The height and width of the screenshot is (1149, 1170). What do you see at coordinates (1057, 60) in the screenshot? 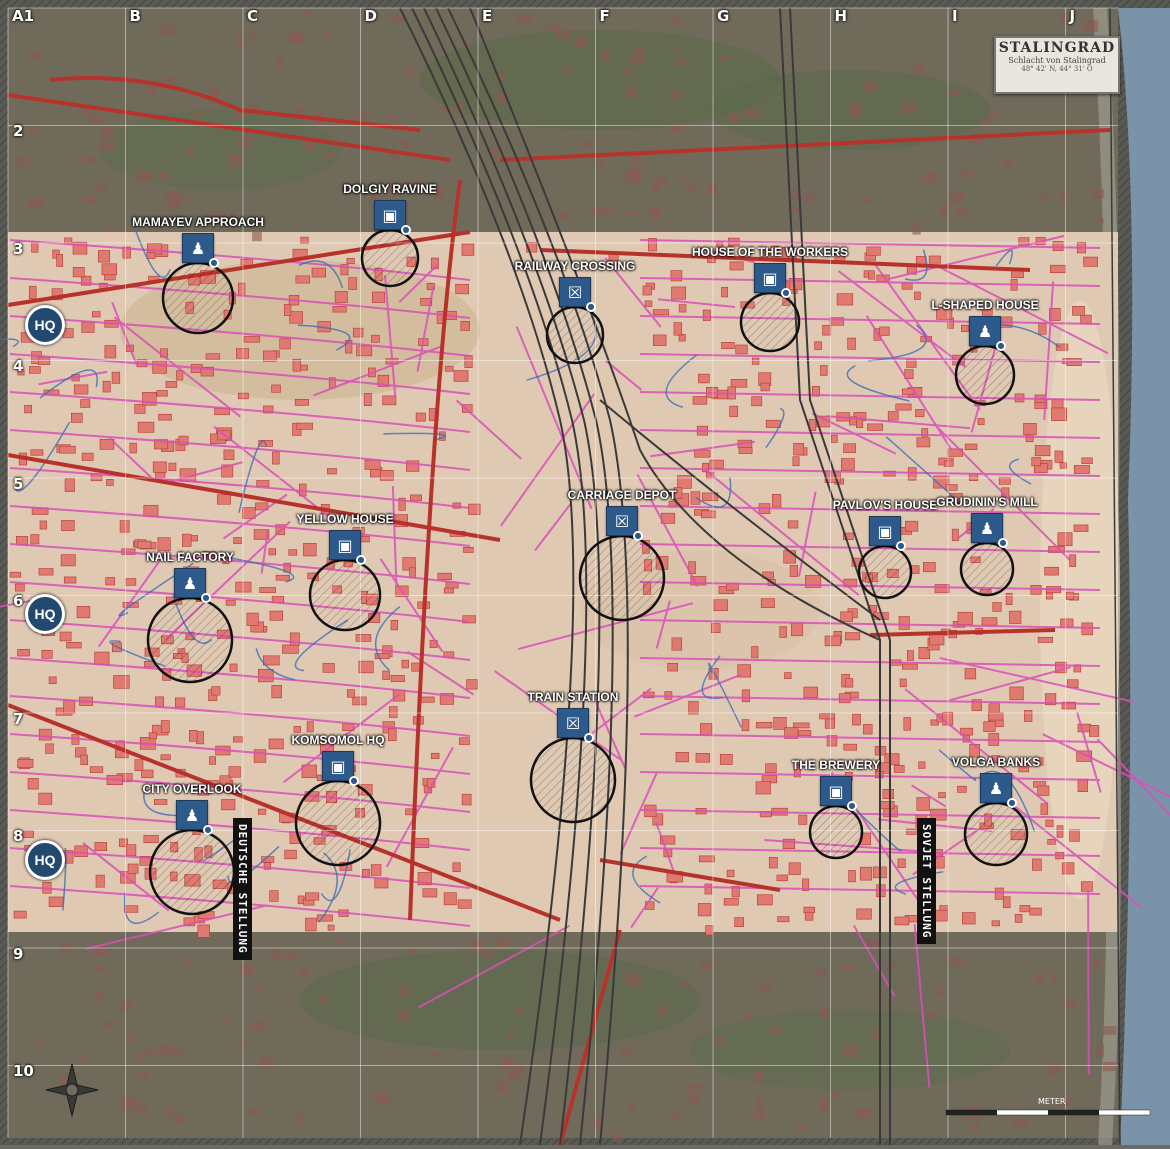
I see `map-subtitle: Schlacht von Stalingrad` at bounding box center [1057, 60].